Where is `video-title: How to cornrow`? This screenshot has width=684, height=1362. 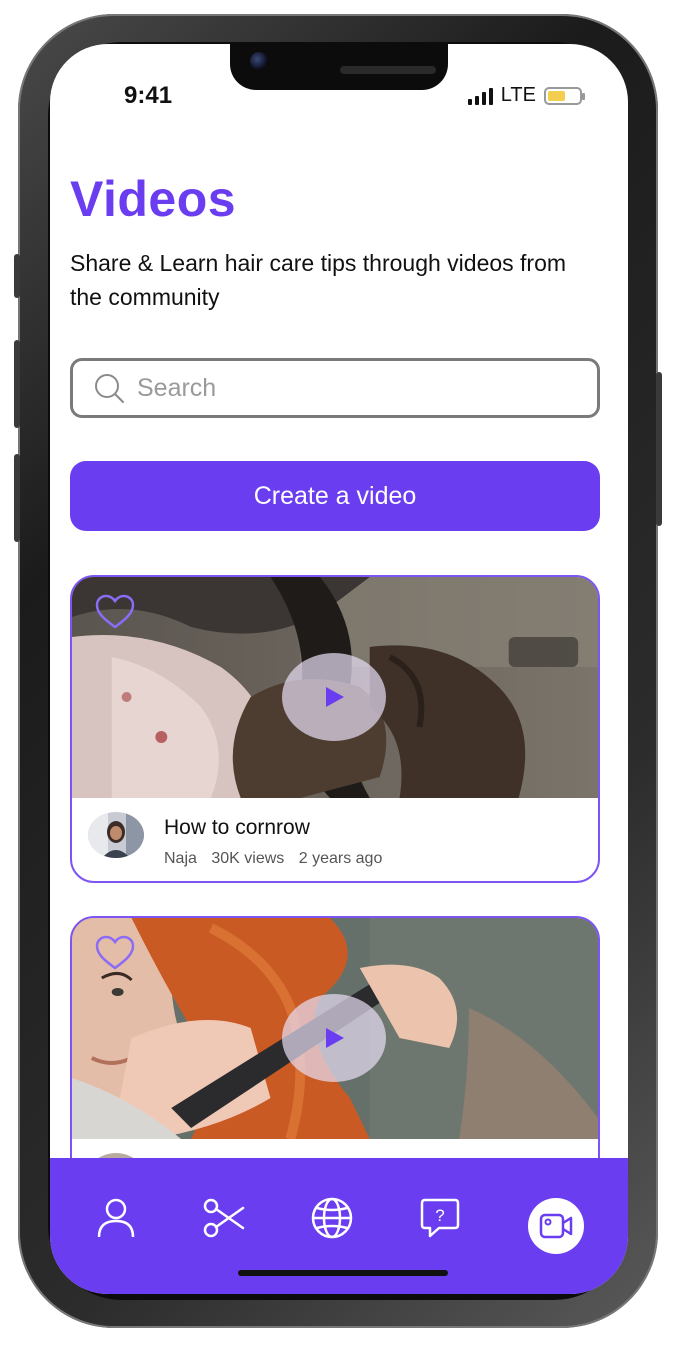 video-title: How to cornrow is located at coordinates (237, 828).